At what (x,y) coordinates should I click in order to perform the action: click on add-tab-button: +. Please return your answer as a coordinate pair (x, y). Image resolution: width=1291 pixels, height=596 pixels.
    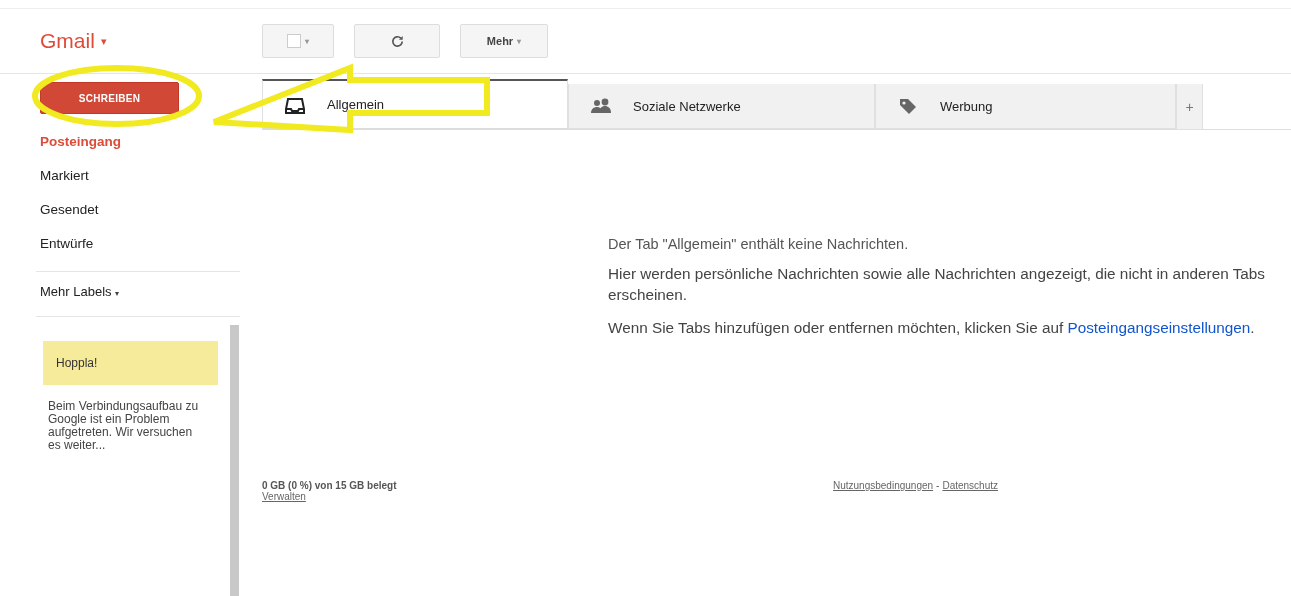
    Looking at the image, I should click on (1189, 107).